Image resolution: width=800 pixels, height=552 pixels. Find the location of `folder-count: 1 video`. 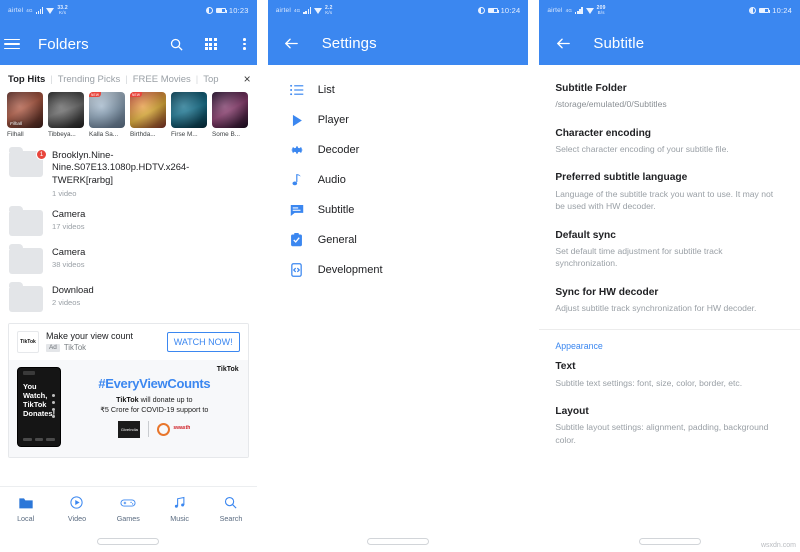

folder-count: 1 video is located at coordinates (64, 193).